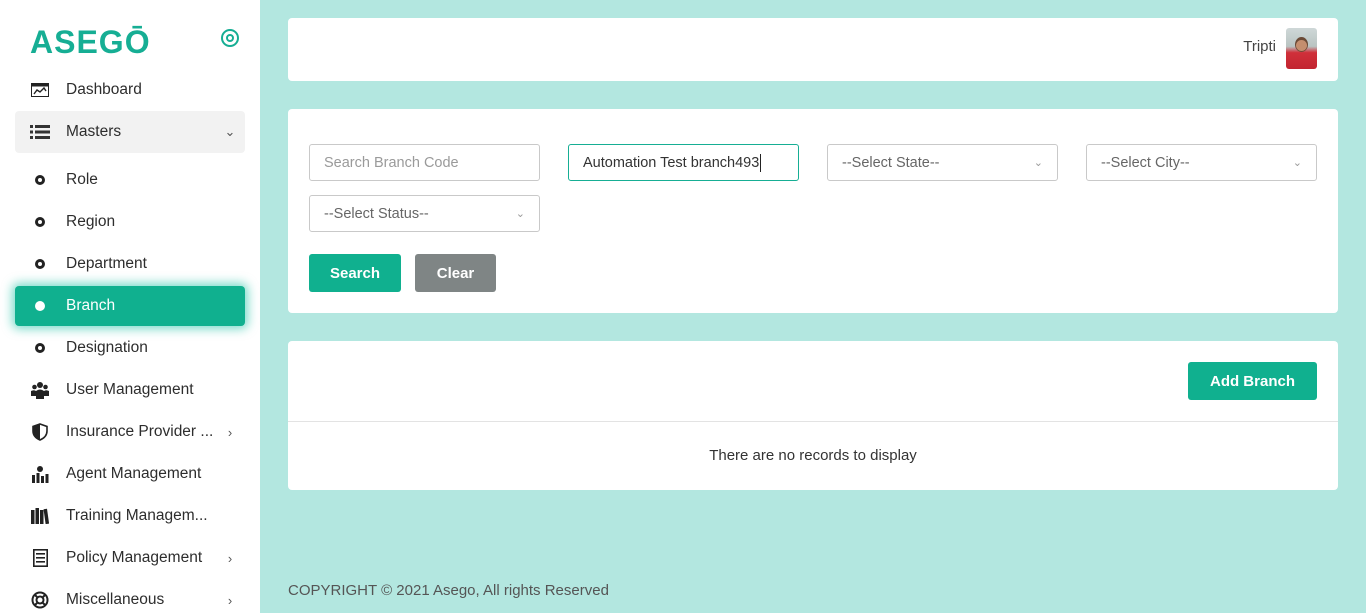 The width and height of the screenshot is (1366, 613). I want to click on status-select: --Select Status-- ⌄, so click(424, 213).